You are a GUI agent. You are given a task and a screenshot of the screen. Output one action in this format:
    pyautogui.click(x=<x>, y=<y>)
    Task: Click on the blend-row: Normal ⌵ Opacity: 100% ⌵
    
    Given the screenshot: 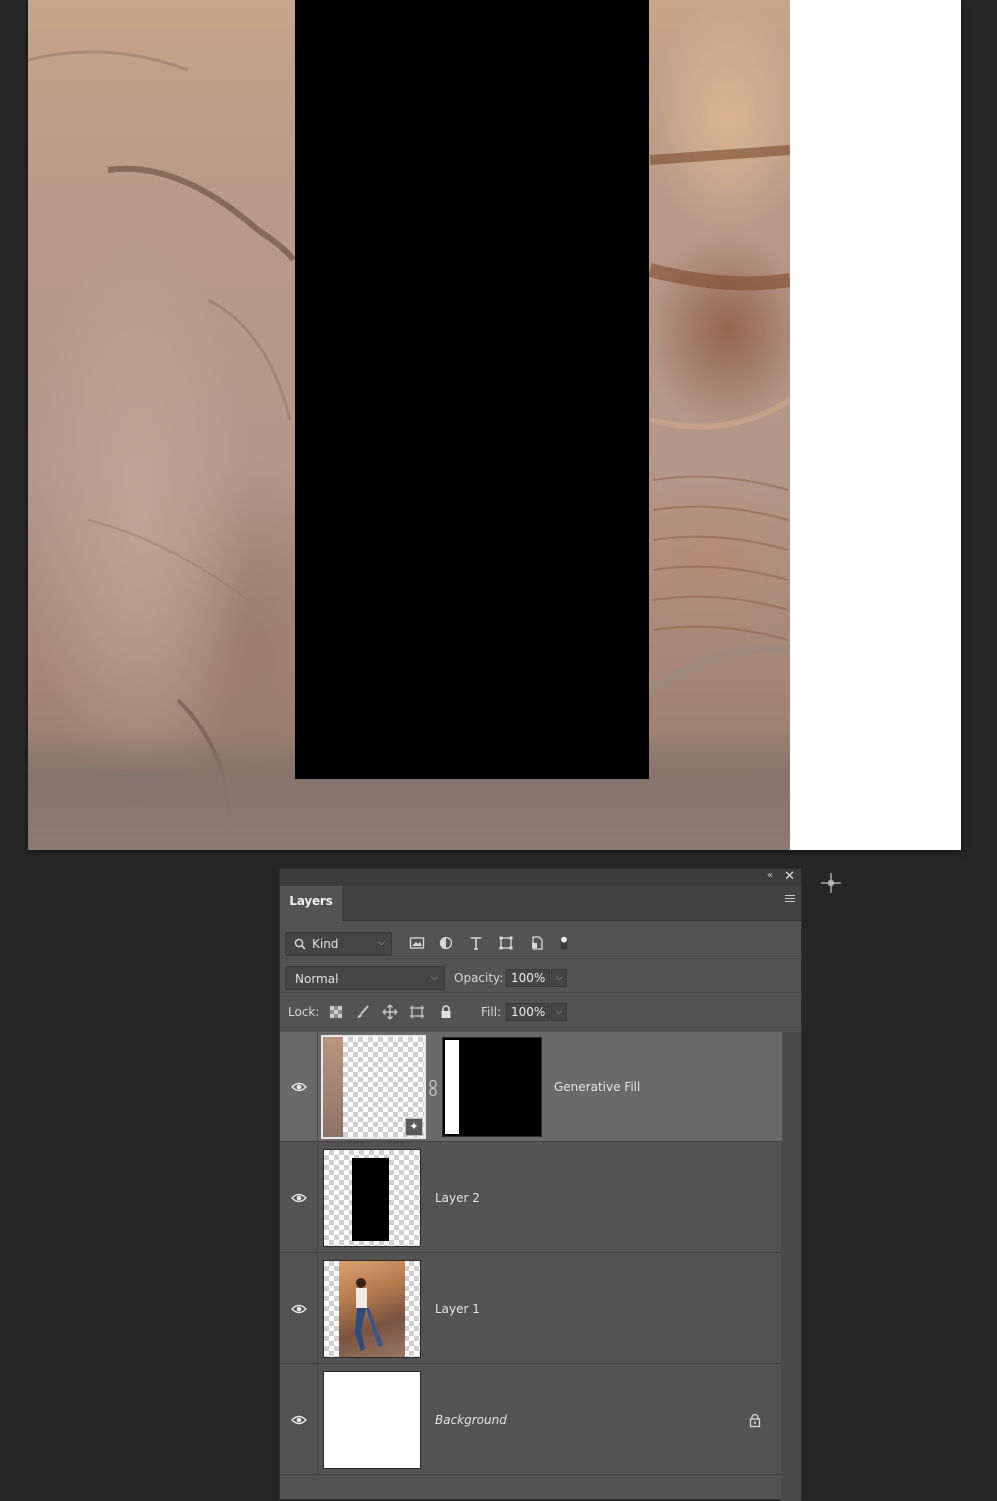 What is the action you would take?
    pyautogui.click(x=540, y=976)
    